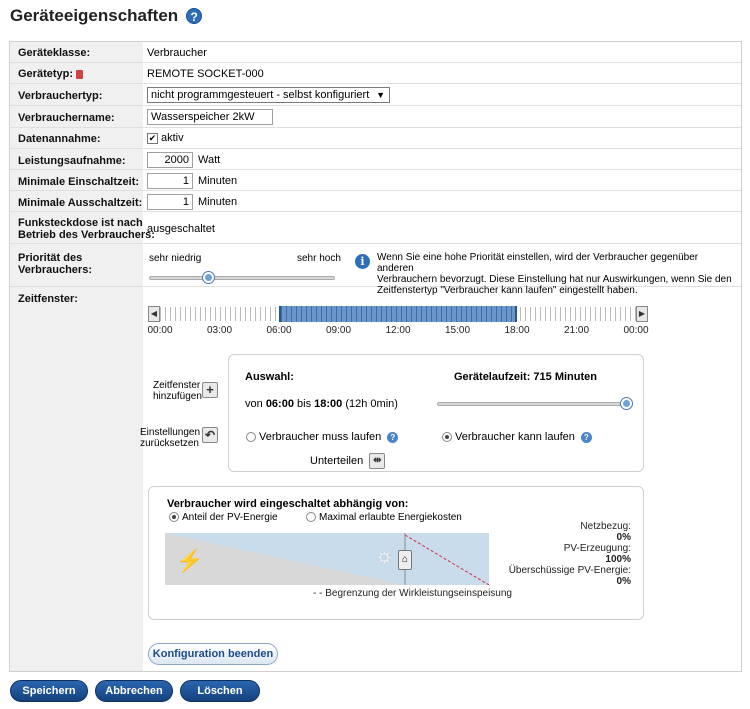 The width and height of the screenshot is (750, 709). I want to click on kann-laufen-label: Verbraucher kann laufen, so click(515, 437).